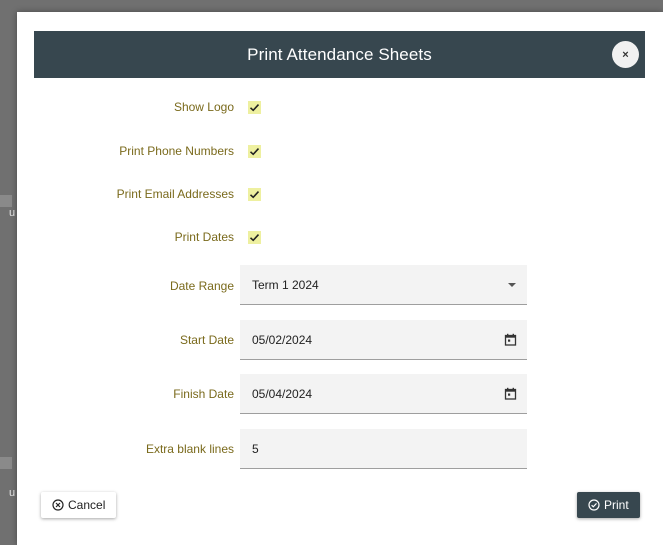  I want to click on start-date-value: 05/02/2024, so click(282, 340).